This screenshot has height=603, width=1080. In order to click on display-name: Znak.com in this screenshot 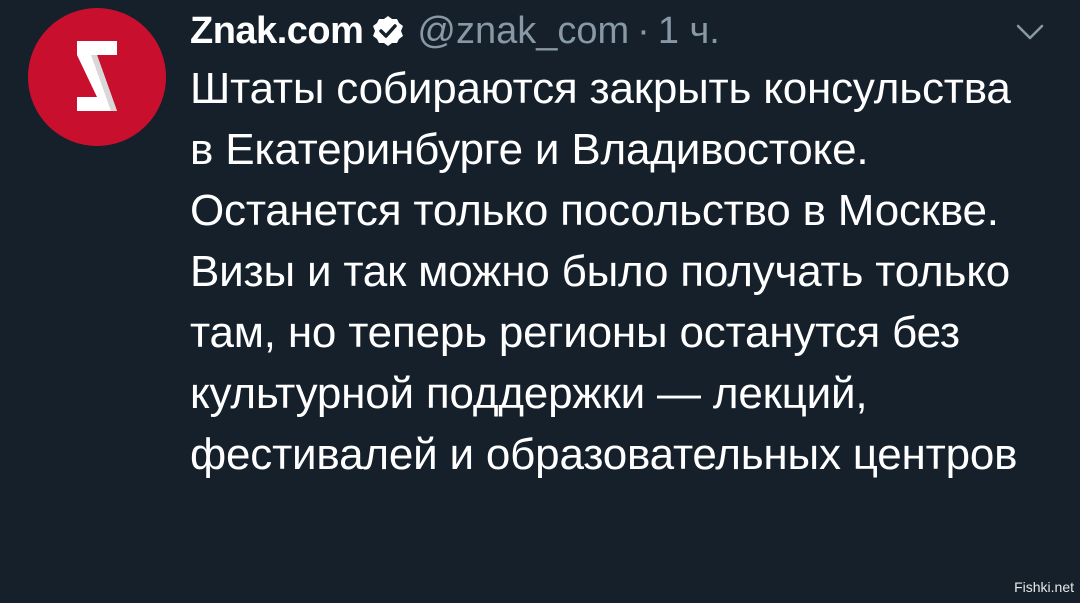, I will do `click(277, 31)`.